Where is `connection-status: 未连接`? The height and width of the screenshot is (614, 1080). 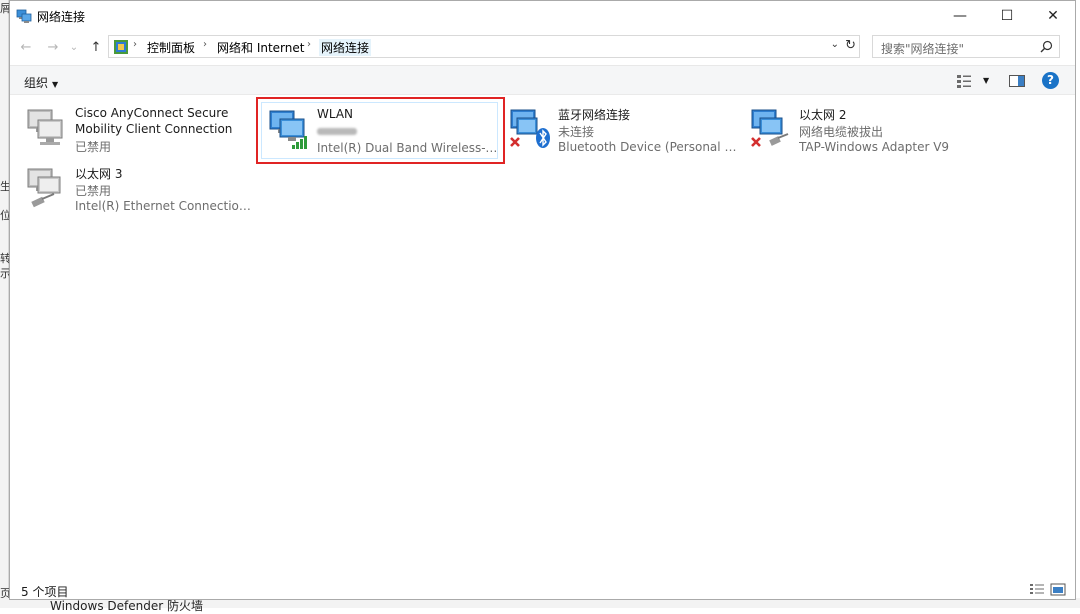
connection-status: 未连接 is located at coordinates (576, 132).